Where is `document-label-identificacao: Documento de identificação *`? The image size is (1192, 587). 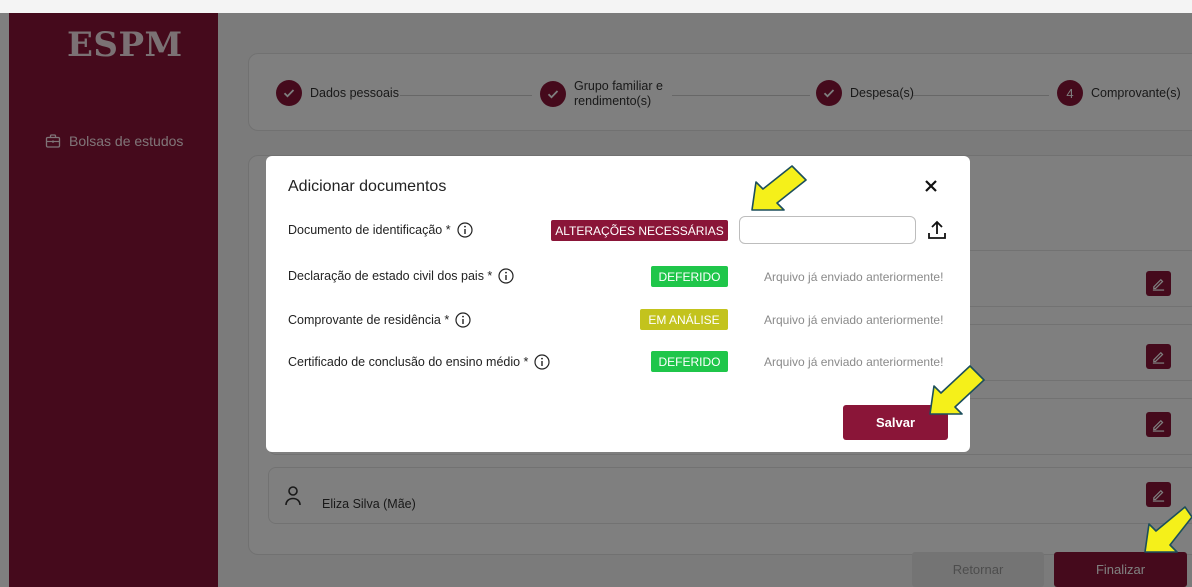 document-label-identificacao: Documento de identificação * is located at coordinates (380, 230).